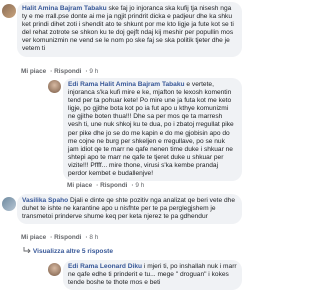 This screenshot has width=320, height=300. I want to click on comment-actions: Mi piace · Rispondi · 8 h, so click(60, 237).